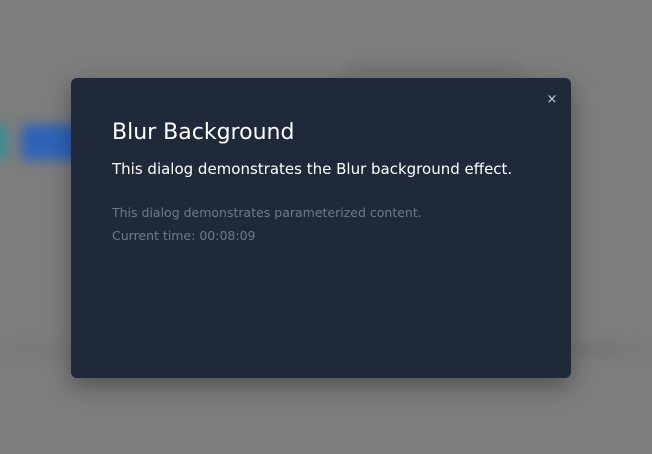 The width and height of the screenshot is (652, 454). Describe the element at coordinates (611, 261) in the screenshot. I see `background-rule` at that location.